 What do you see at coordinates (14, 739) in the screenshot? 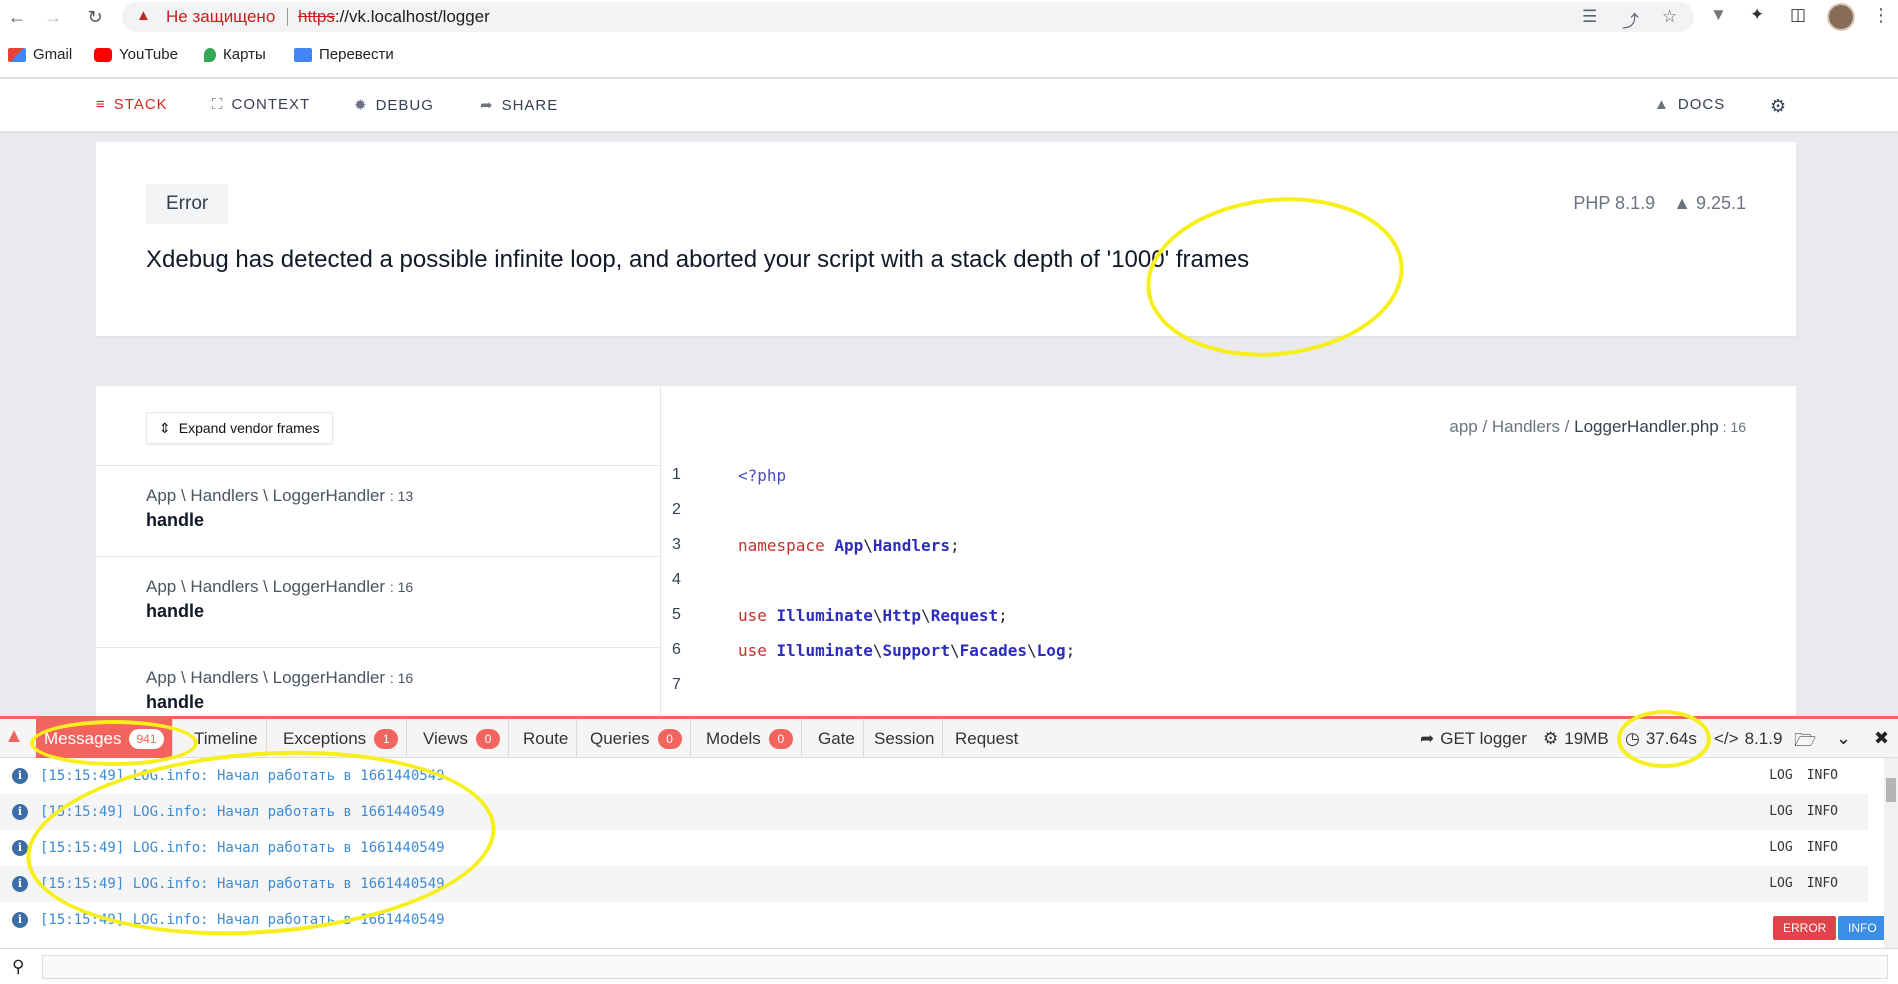
I see `laravel-logo-icon: ▲` at bounding box center [14, 739].